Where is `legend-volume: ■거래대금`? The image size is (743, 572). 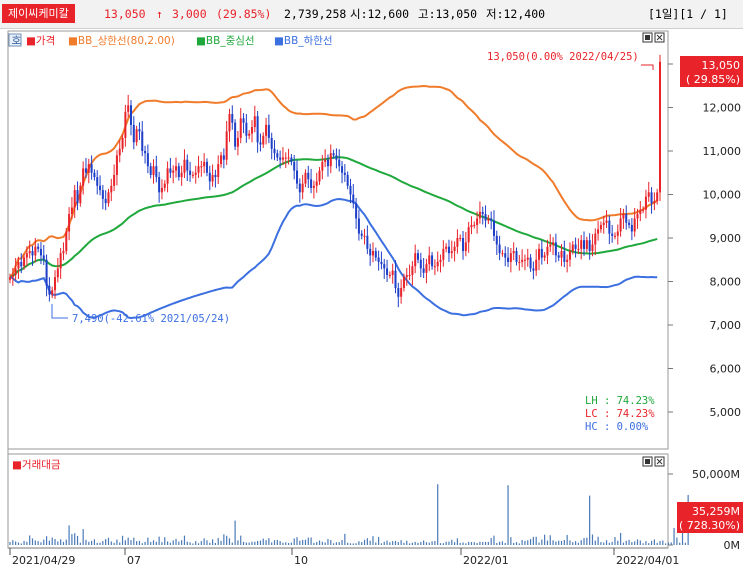
legend-volume: ■거래대금 is located at coordinates (36, 465).